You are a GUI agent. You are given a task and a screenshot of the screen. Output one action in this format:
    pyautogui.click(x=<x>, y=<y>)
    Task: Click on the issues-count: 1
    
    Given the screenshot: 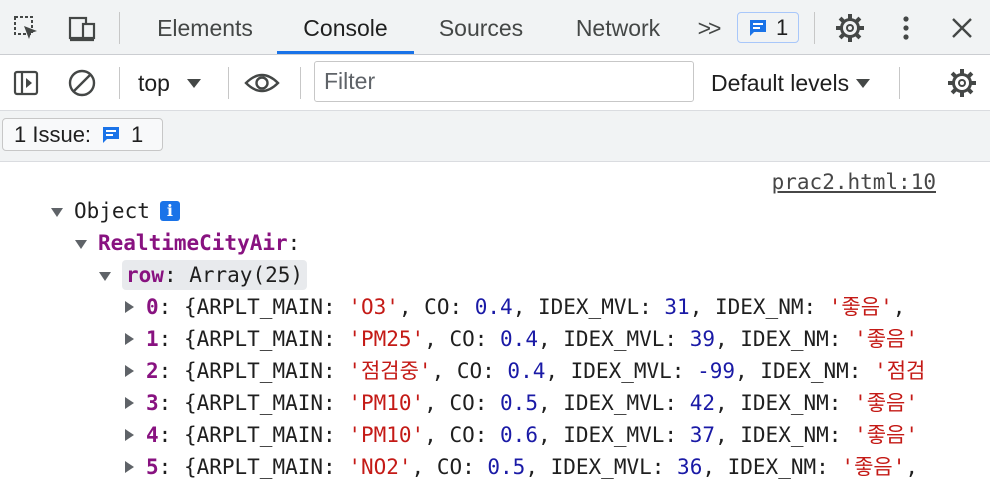 What is the action you would take?
    pyautogui.click(x=137, y=134)
    